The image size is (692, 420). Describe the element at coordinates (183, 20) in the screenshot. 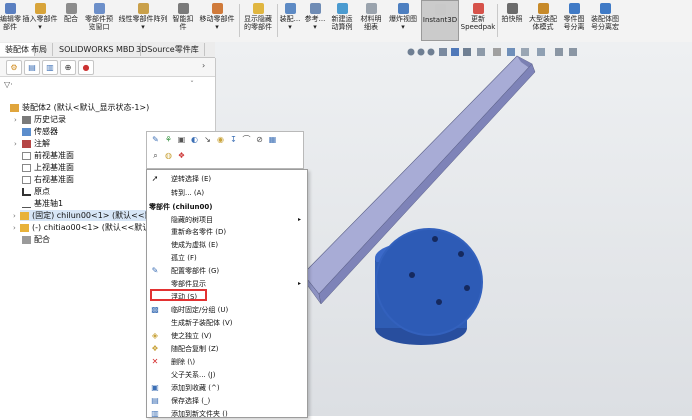

I see `smart-fastener-button: 智能扣 件` at that location.